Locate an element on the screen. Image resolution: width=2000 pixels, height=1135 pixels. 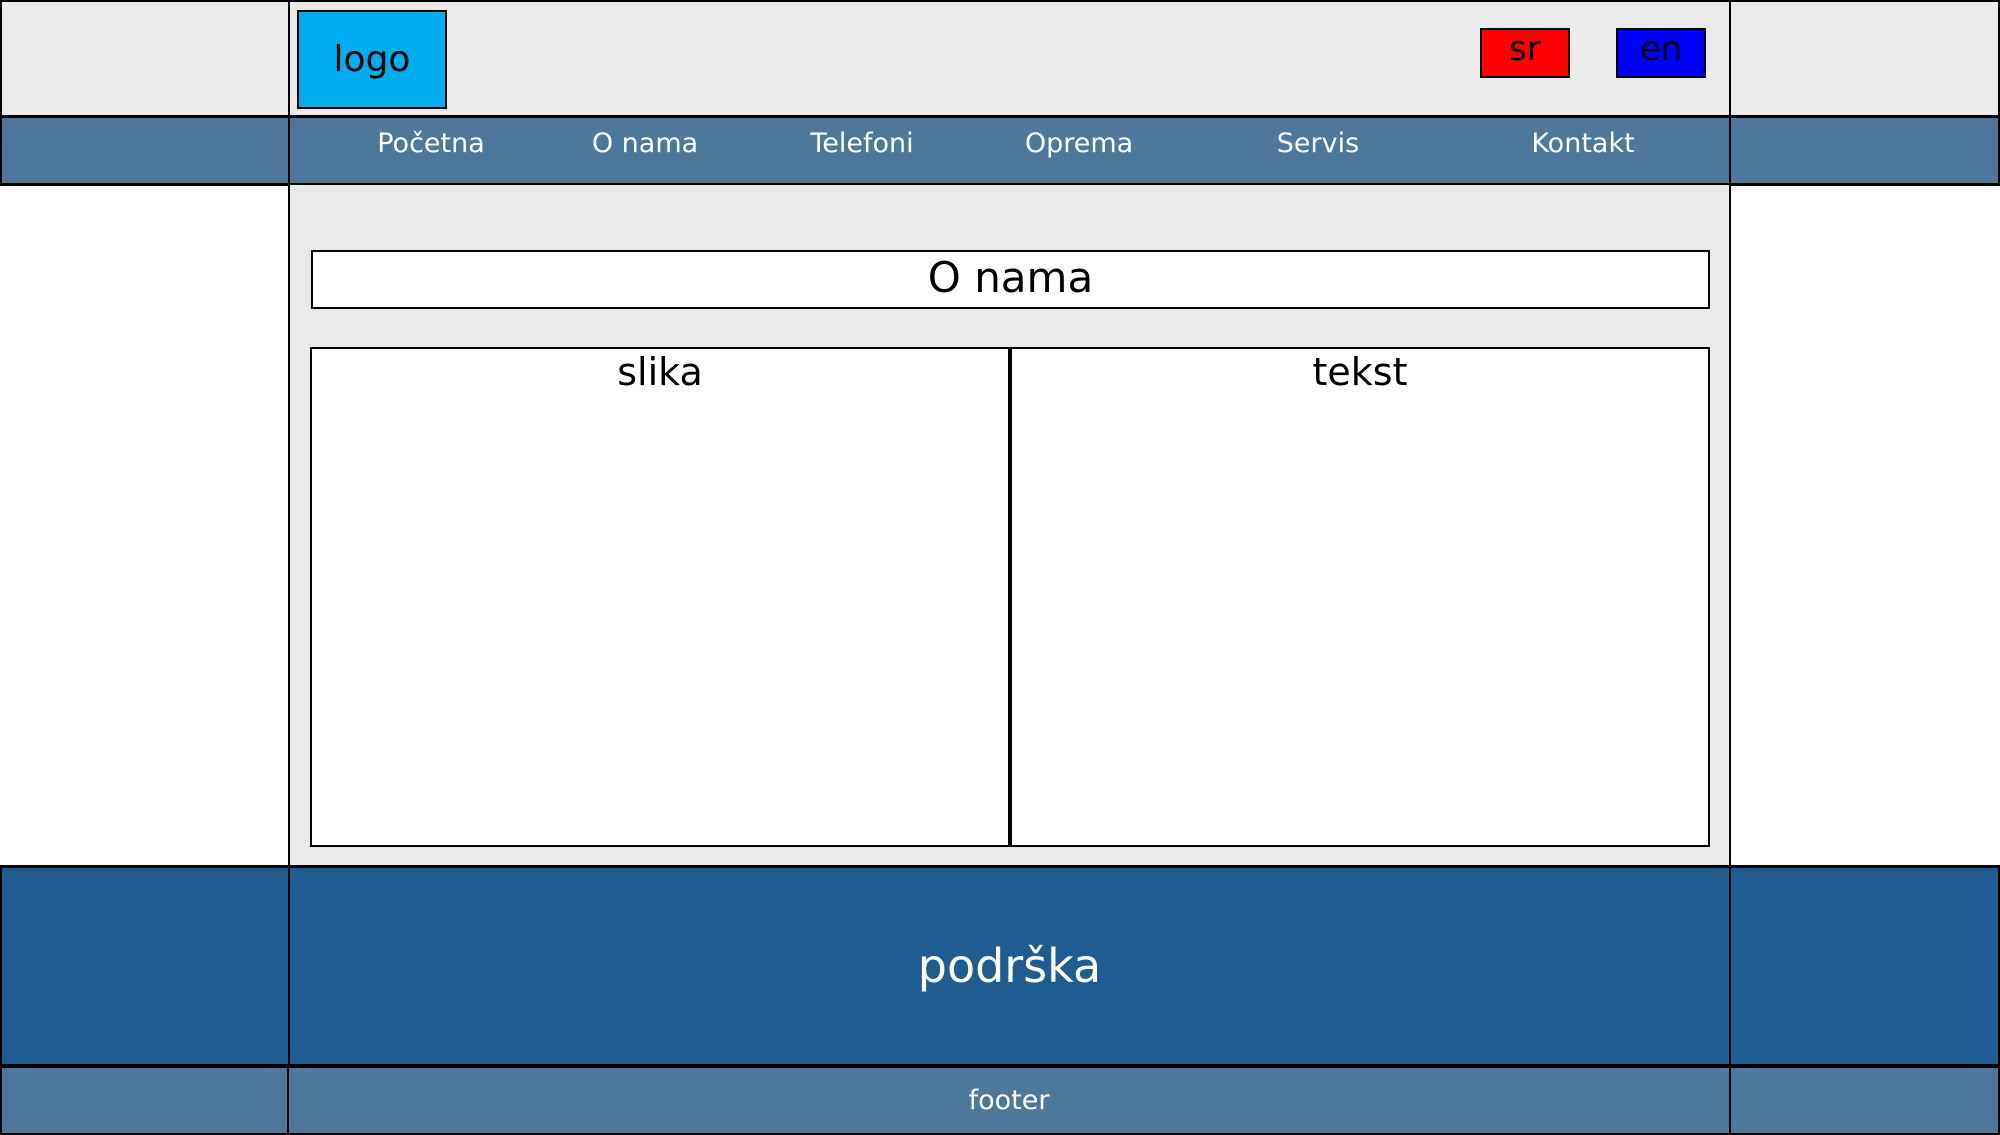
nav-item-telefoni: Telefoni is located at coordinates (861, 148).